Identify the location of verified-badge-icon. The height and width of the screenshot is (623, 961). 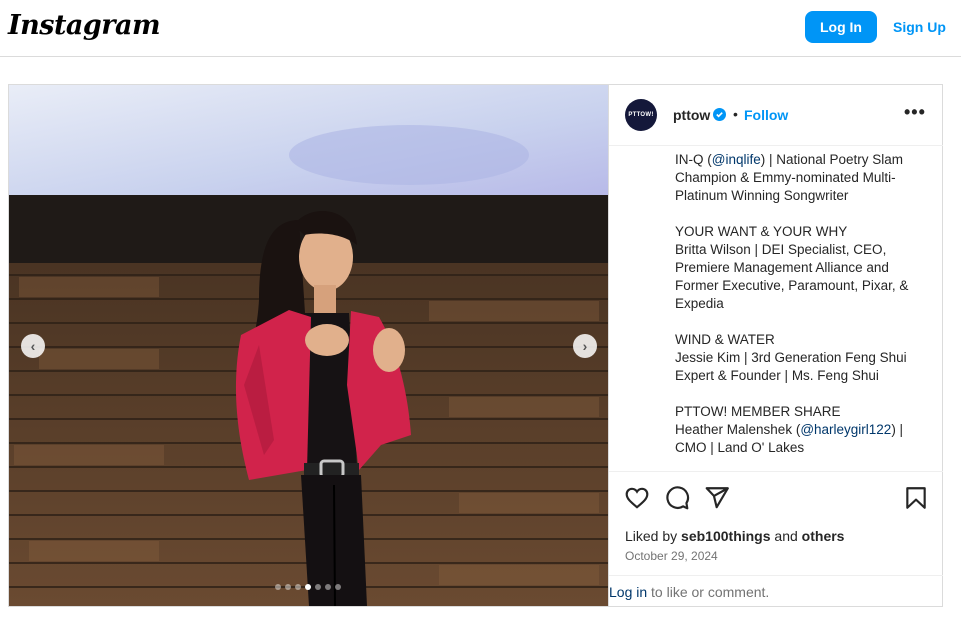
(719, 114).